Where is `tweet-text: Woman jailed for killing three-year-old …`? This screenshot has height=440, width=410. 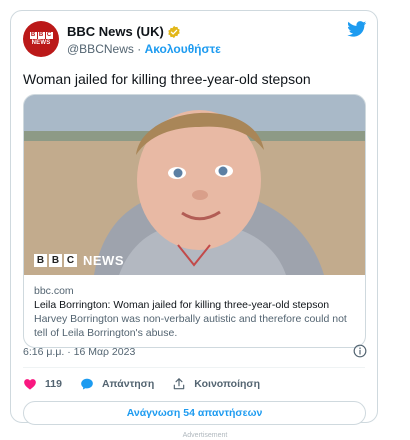
tweet-text: Woman jailed for killing three-year-old … is located at coordinates (167, 79).